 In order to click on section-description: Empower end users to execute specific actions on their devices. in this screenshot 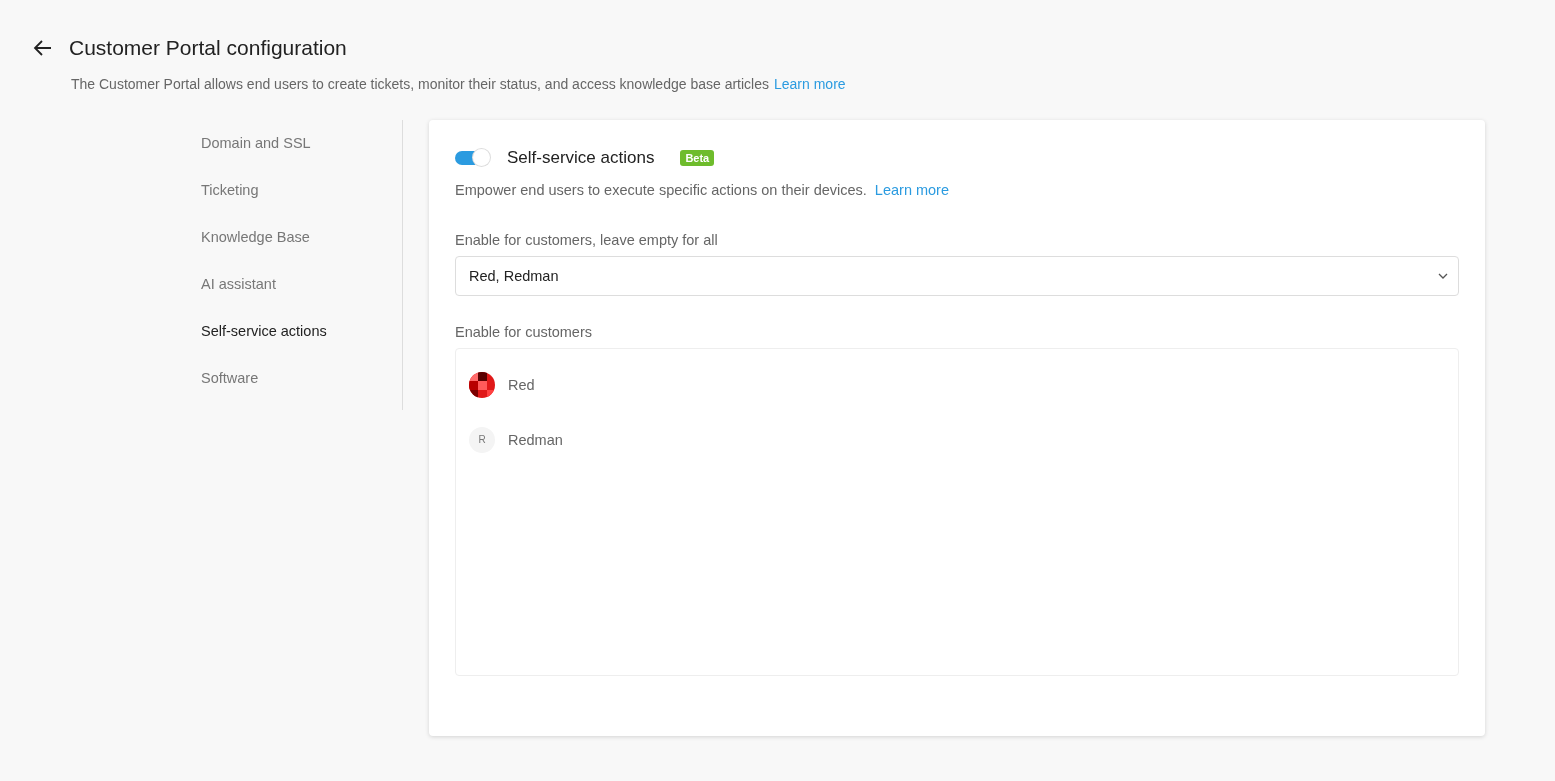, I will do `click(661, 190)`.